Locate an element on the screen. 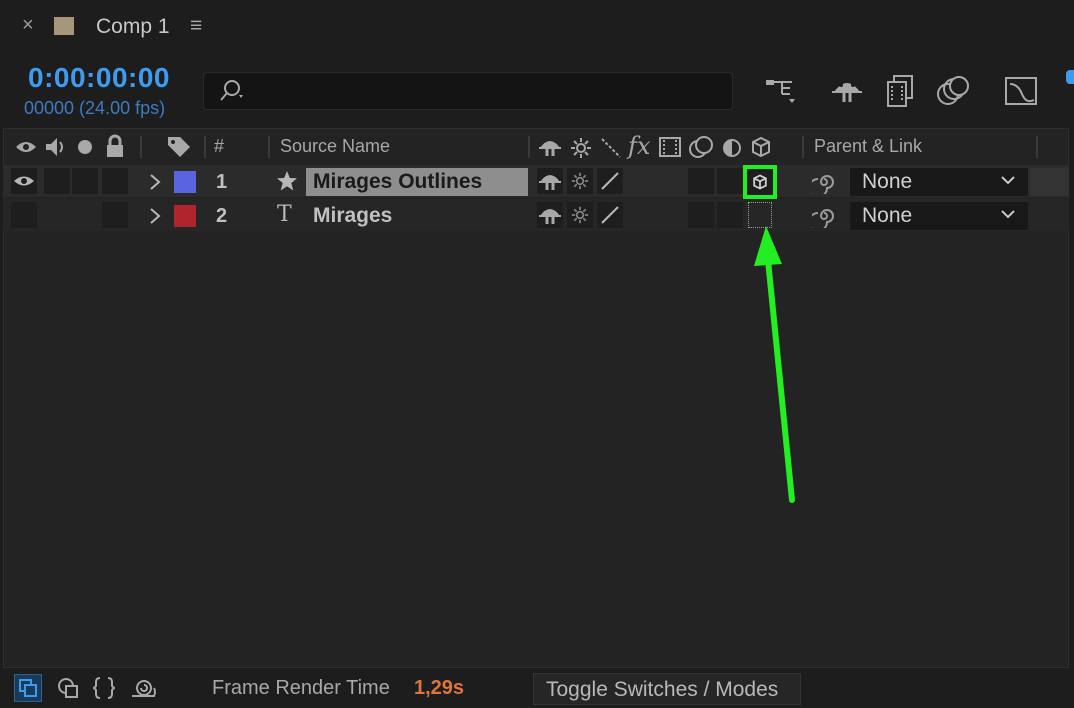 The image size is (1074, 708). layers-icon is located at coordinates (28, 688).